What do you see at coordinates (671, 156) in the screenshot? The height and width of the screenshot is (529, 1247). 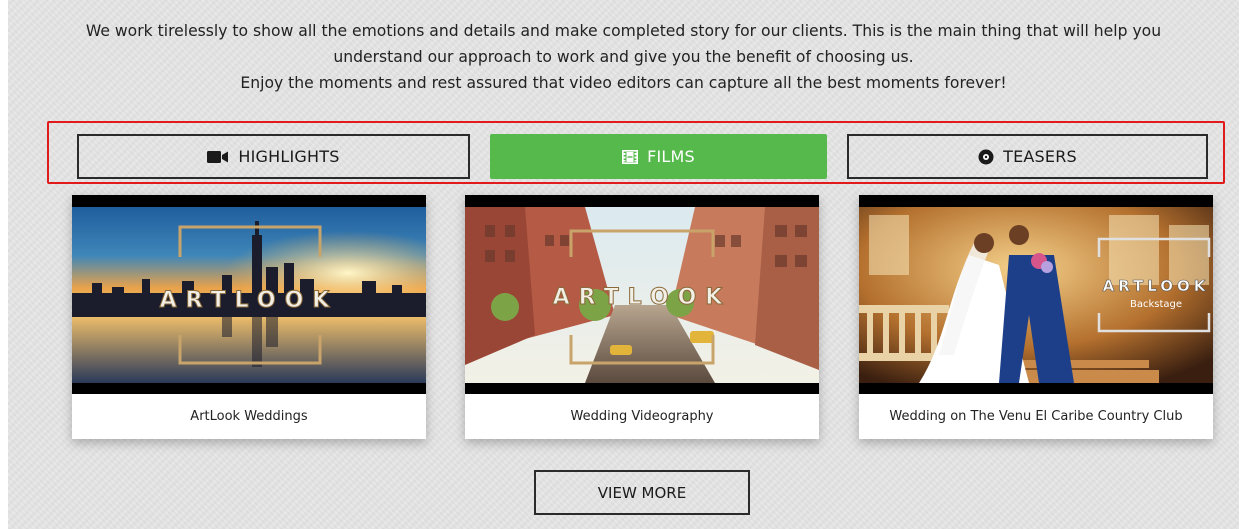 I see `tab-films-label: FILMS` at bounding box center [671, 156].